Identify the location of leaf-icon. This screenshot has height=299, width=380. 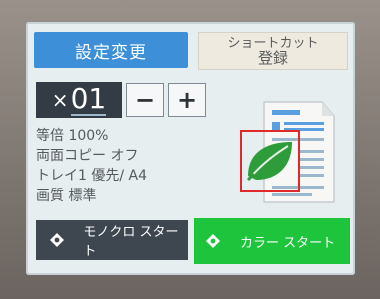
(269, 162).